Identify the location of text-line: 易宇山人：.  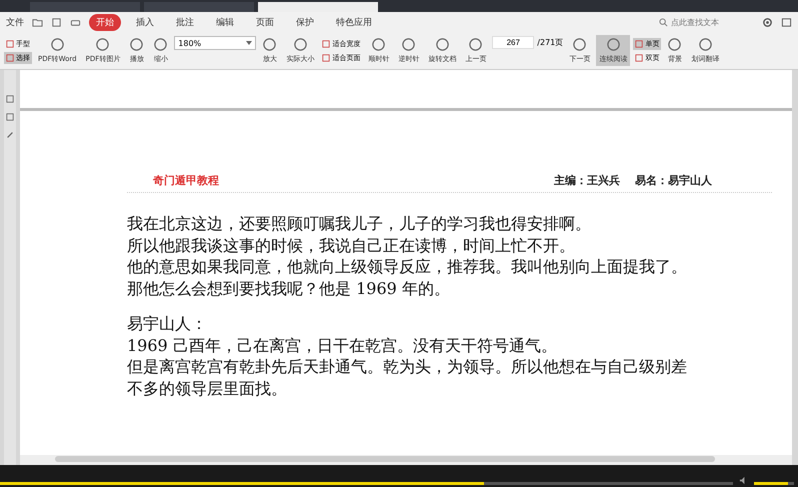
(167, 323).